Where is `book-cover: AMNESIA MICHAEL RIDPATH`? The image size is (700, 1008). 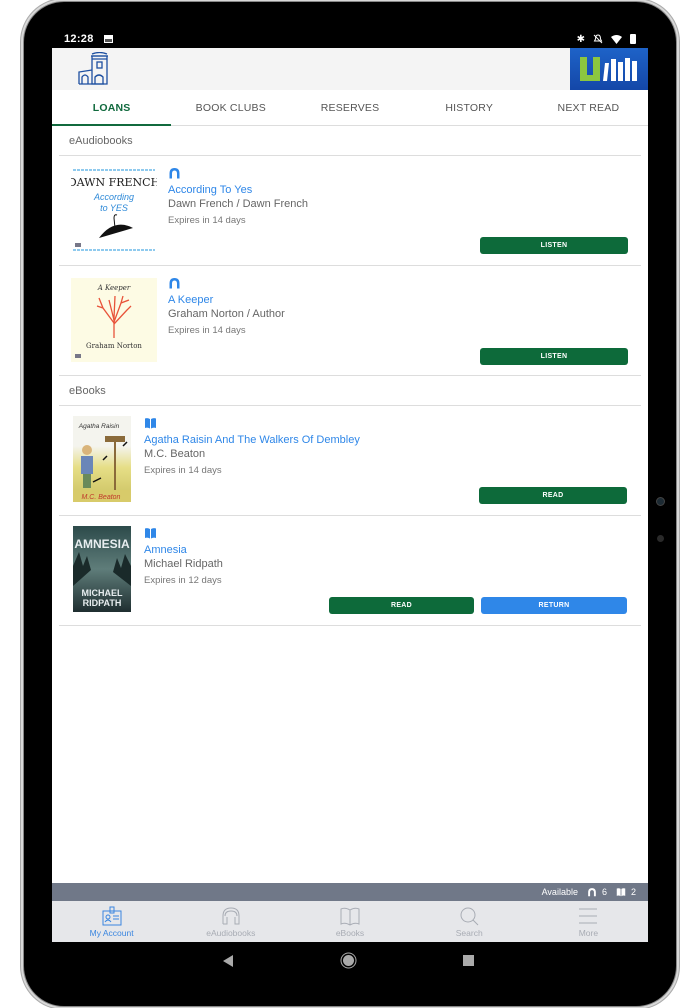 book-cover: AMNESIA MICHAEL RIDPATH is located at coordinates (102, 569).